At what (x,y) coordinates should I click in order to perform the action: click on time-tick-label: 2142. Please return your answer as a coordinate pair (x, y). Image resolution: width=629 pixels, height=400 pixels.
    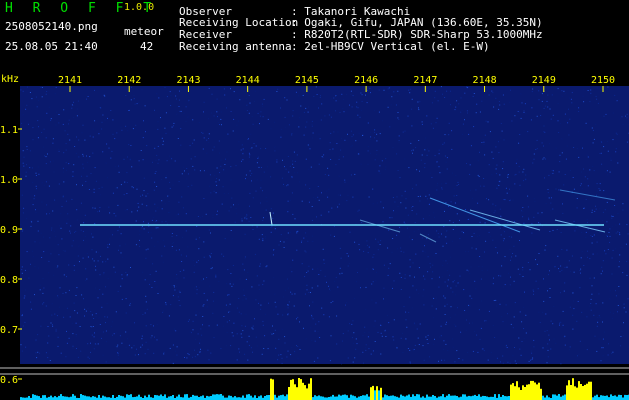
    Looking at the image, I should click on (129, 80).